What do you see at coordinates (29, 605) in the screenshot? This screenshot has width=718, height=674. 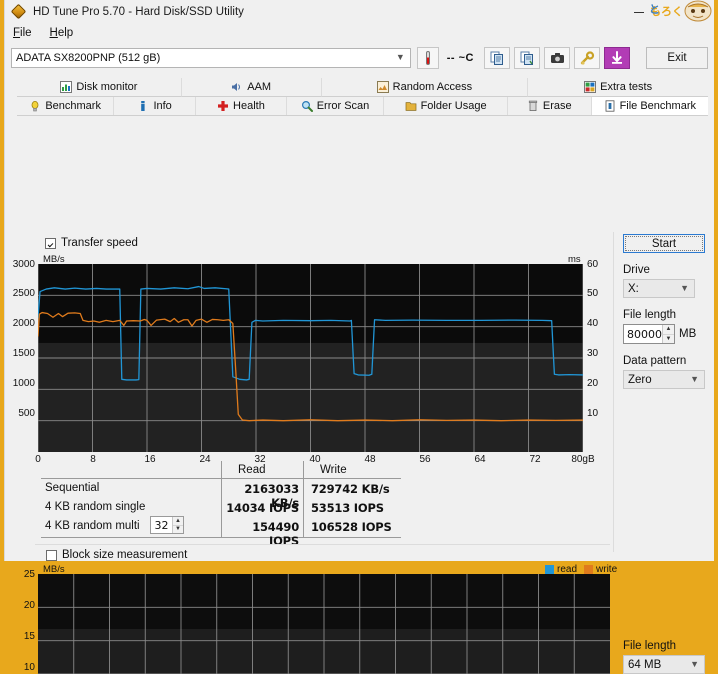 I see `bottom-y-tick-20: 20` at bounding box center [29, 605].